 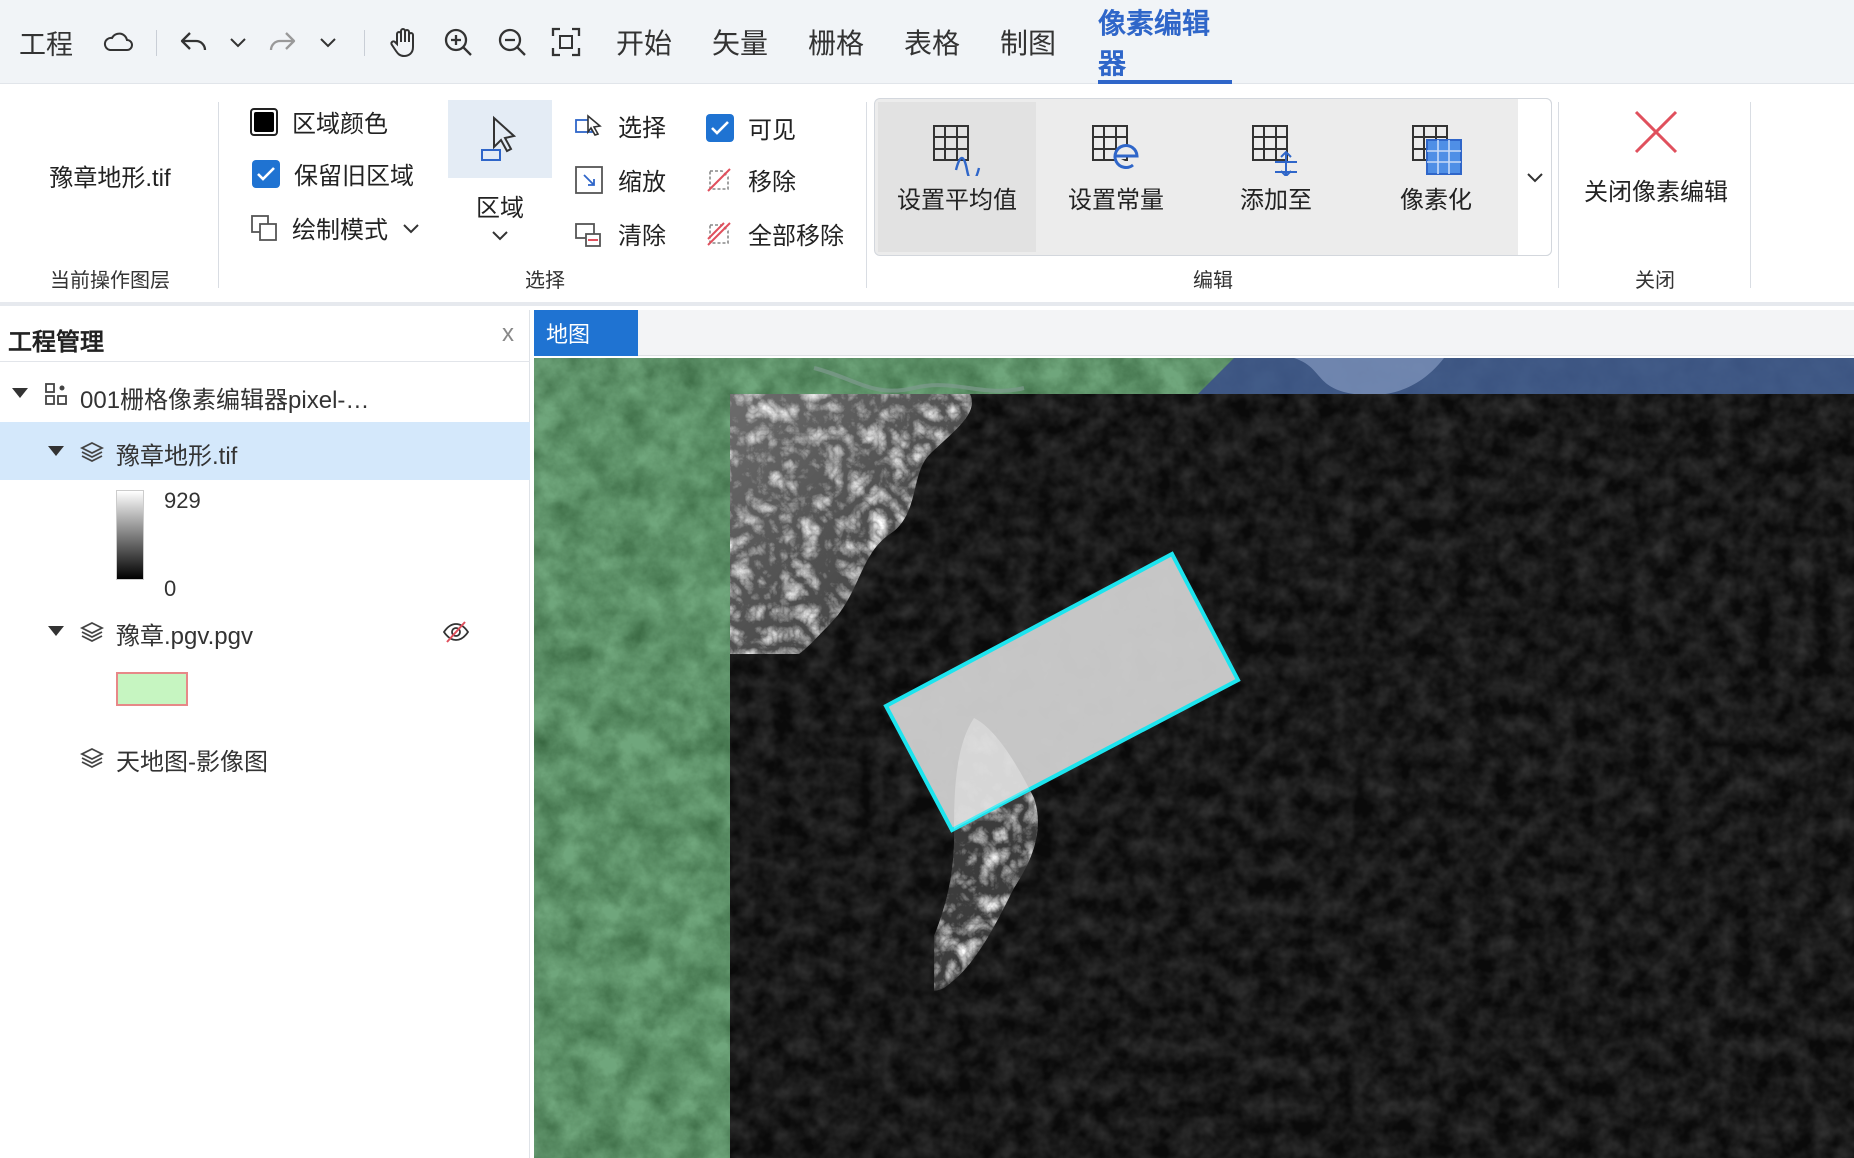 I want to click on group-label-select: 选择, so click(x=545, y=281).